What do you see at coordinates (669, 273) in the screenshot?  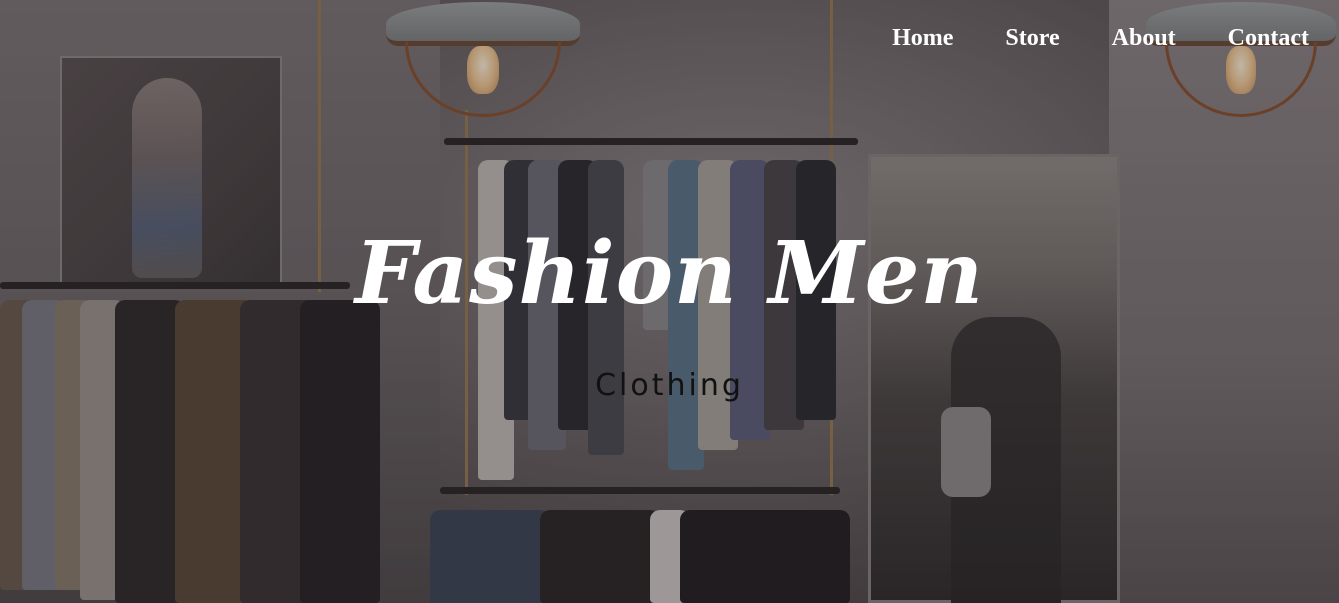 I see `hero-title: Fashion Men` at bounding box center [669, 273].